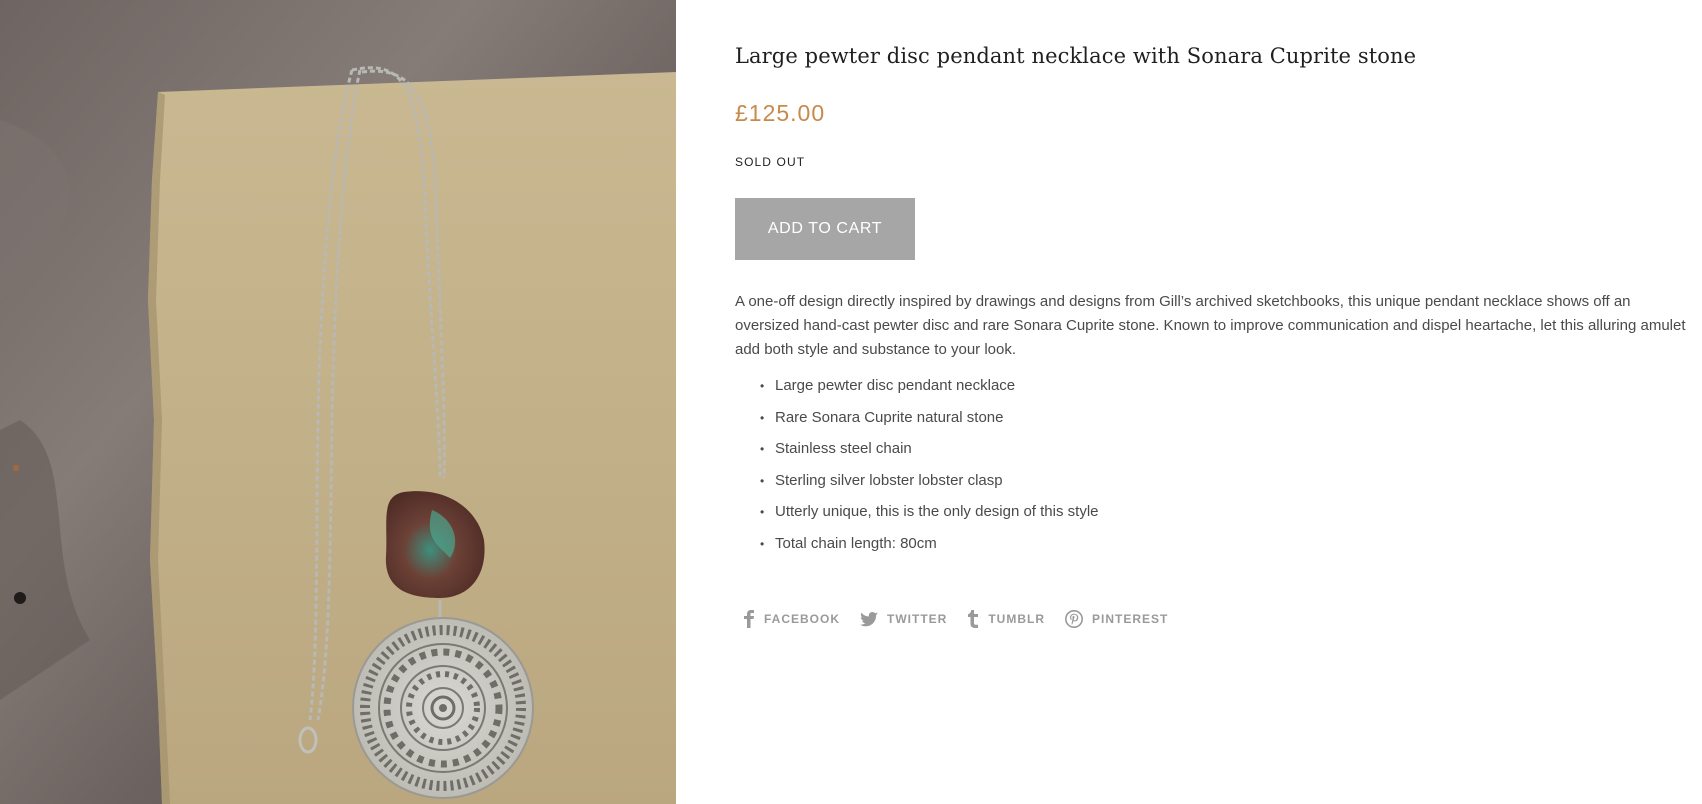 This screenshot has width=1702, height=804. What do you see at coordinates (802, 619) in the screenshot?
I see `share-facebook-label: FACEBOOK` at bounding box center [802, 619].